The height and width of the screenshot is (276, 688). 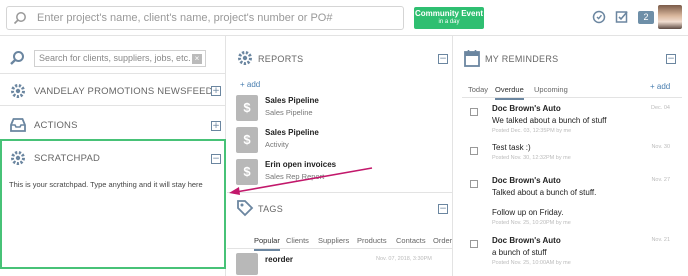 I want to click on report-subtitle: Sales Pipeline, so click(x=289, y=112).